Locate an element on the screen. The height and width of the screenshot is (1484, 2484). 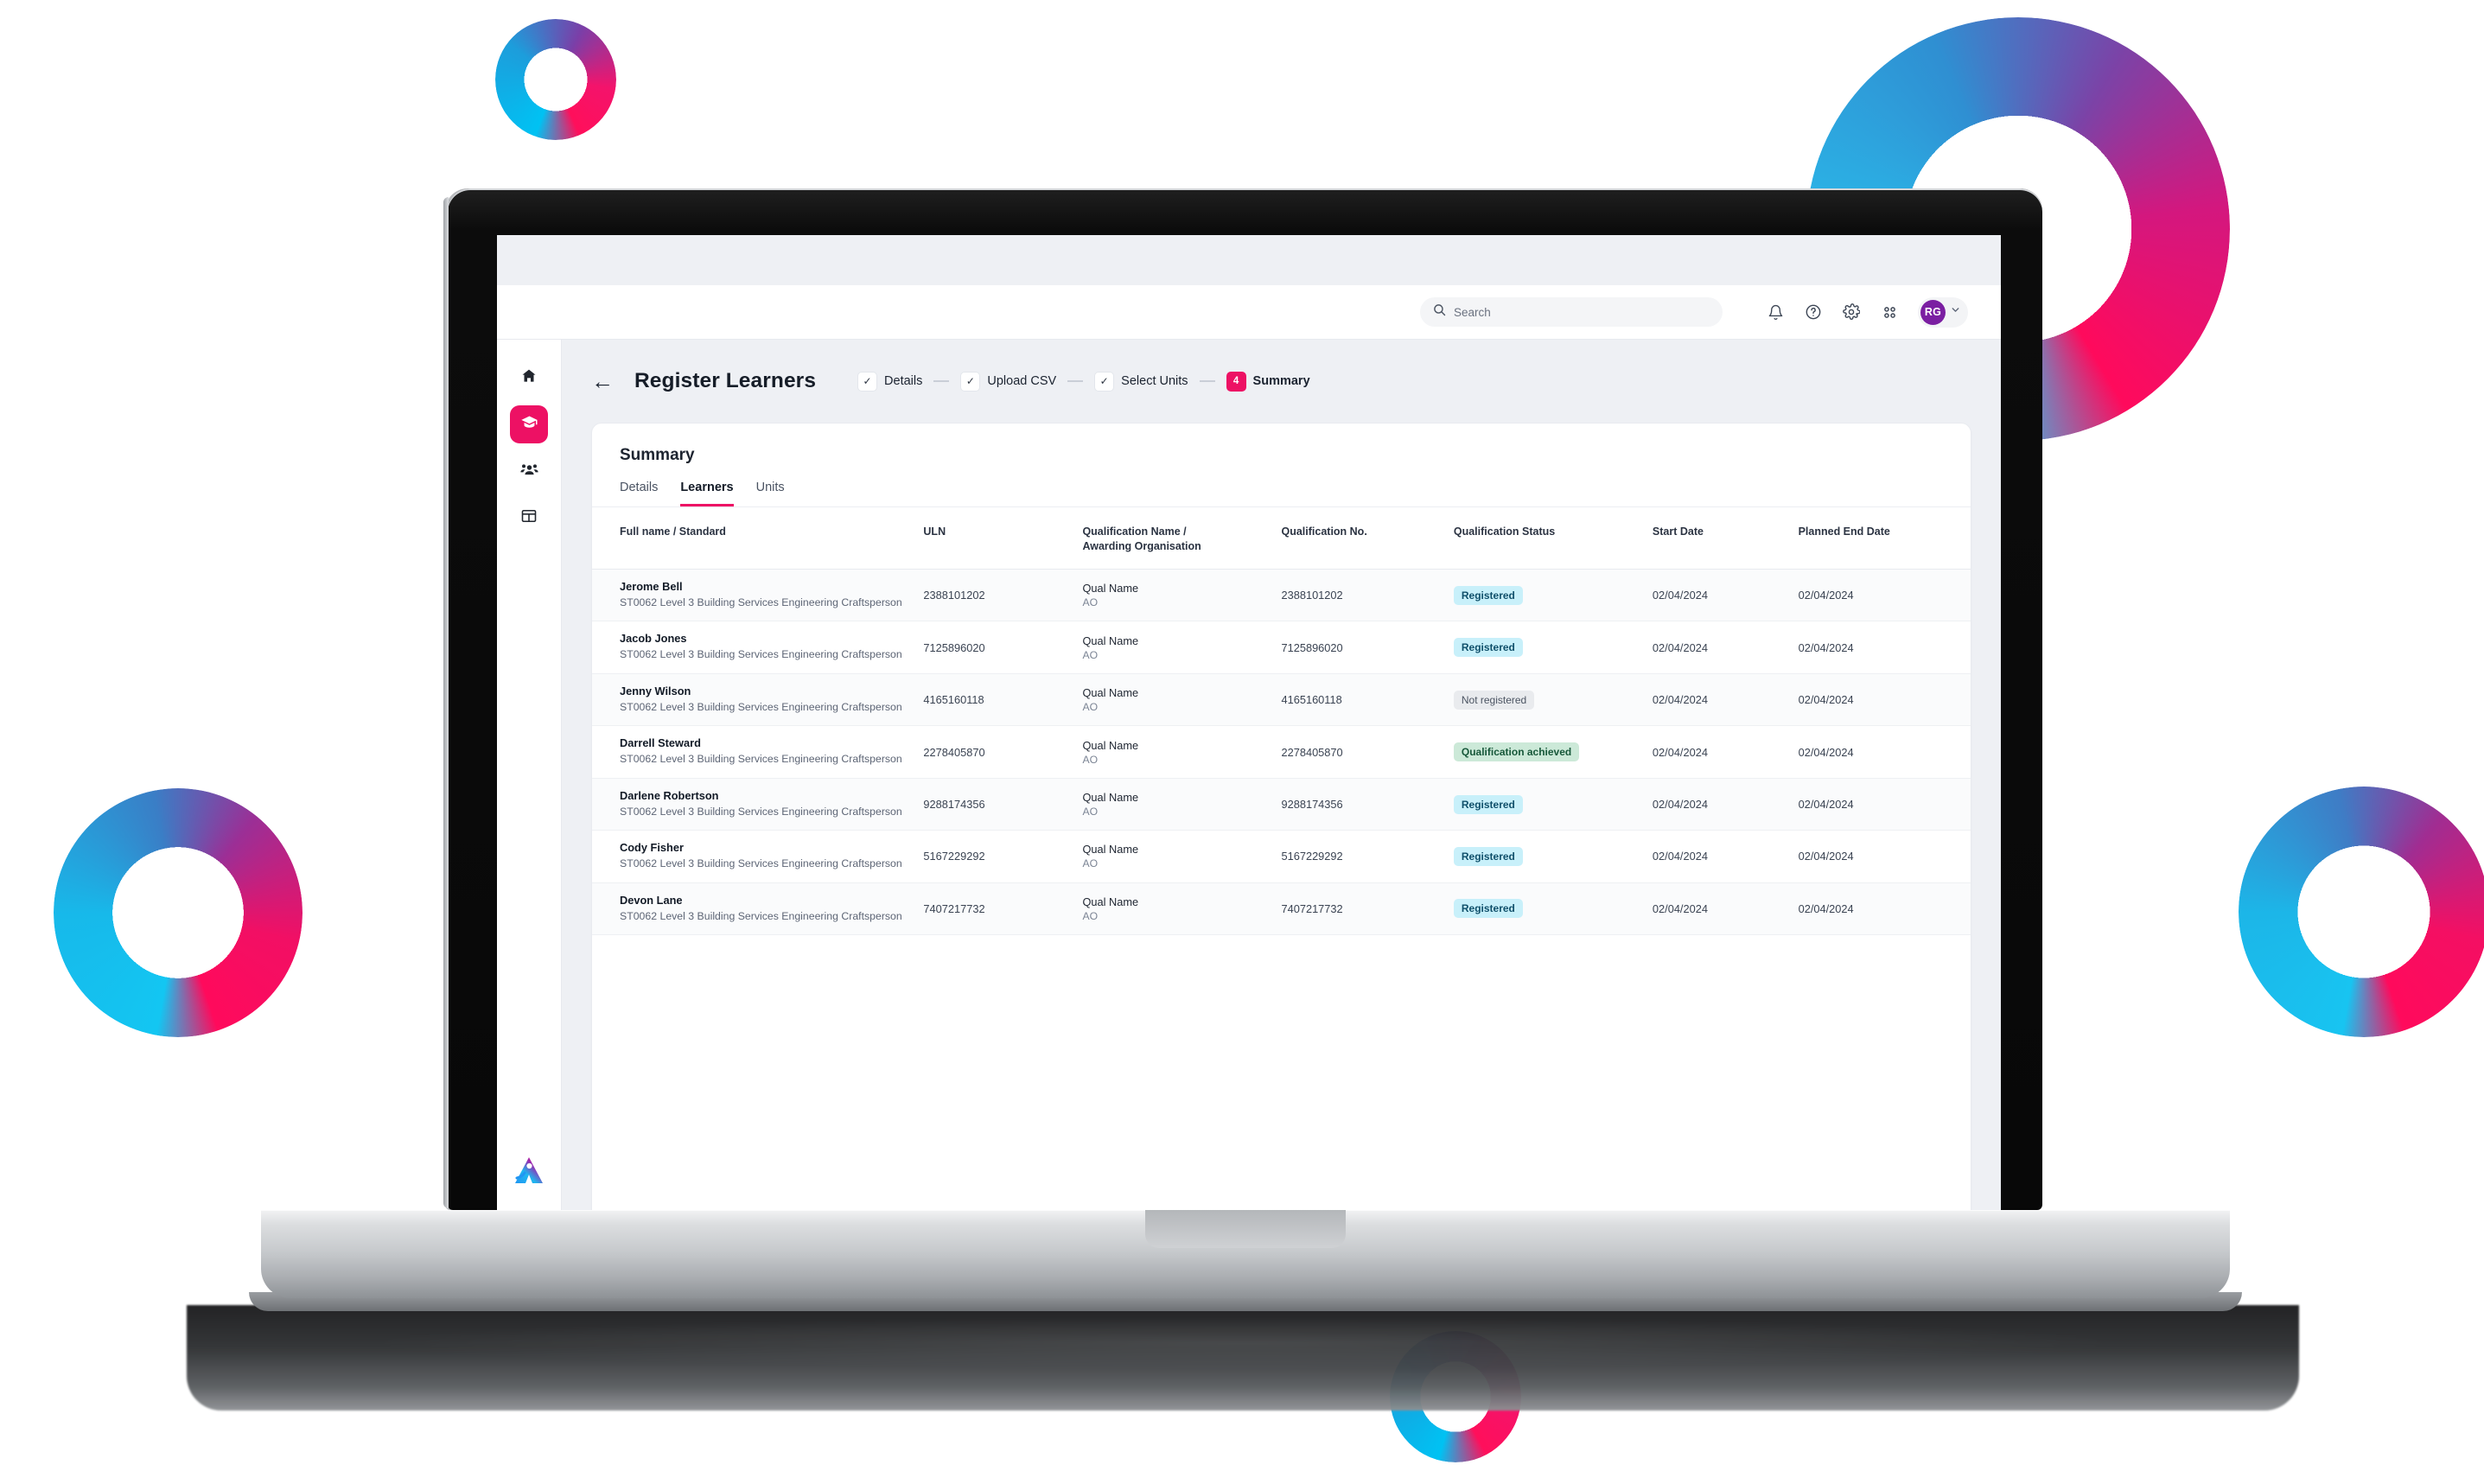
cell-uln: 7125896020 is located at coordinates (1003, 647).